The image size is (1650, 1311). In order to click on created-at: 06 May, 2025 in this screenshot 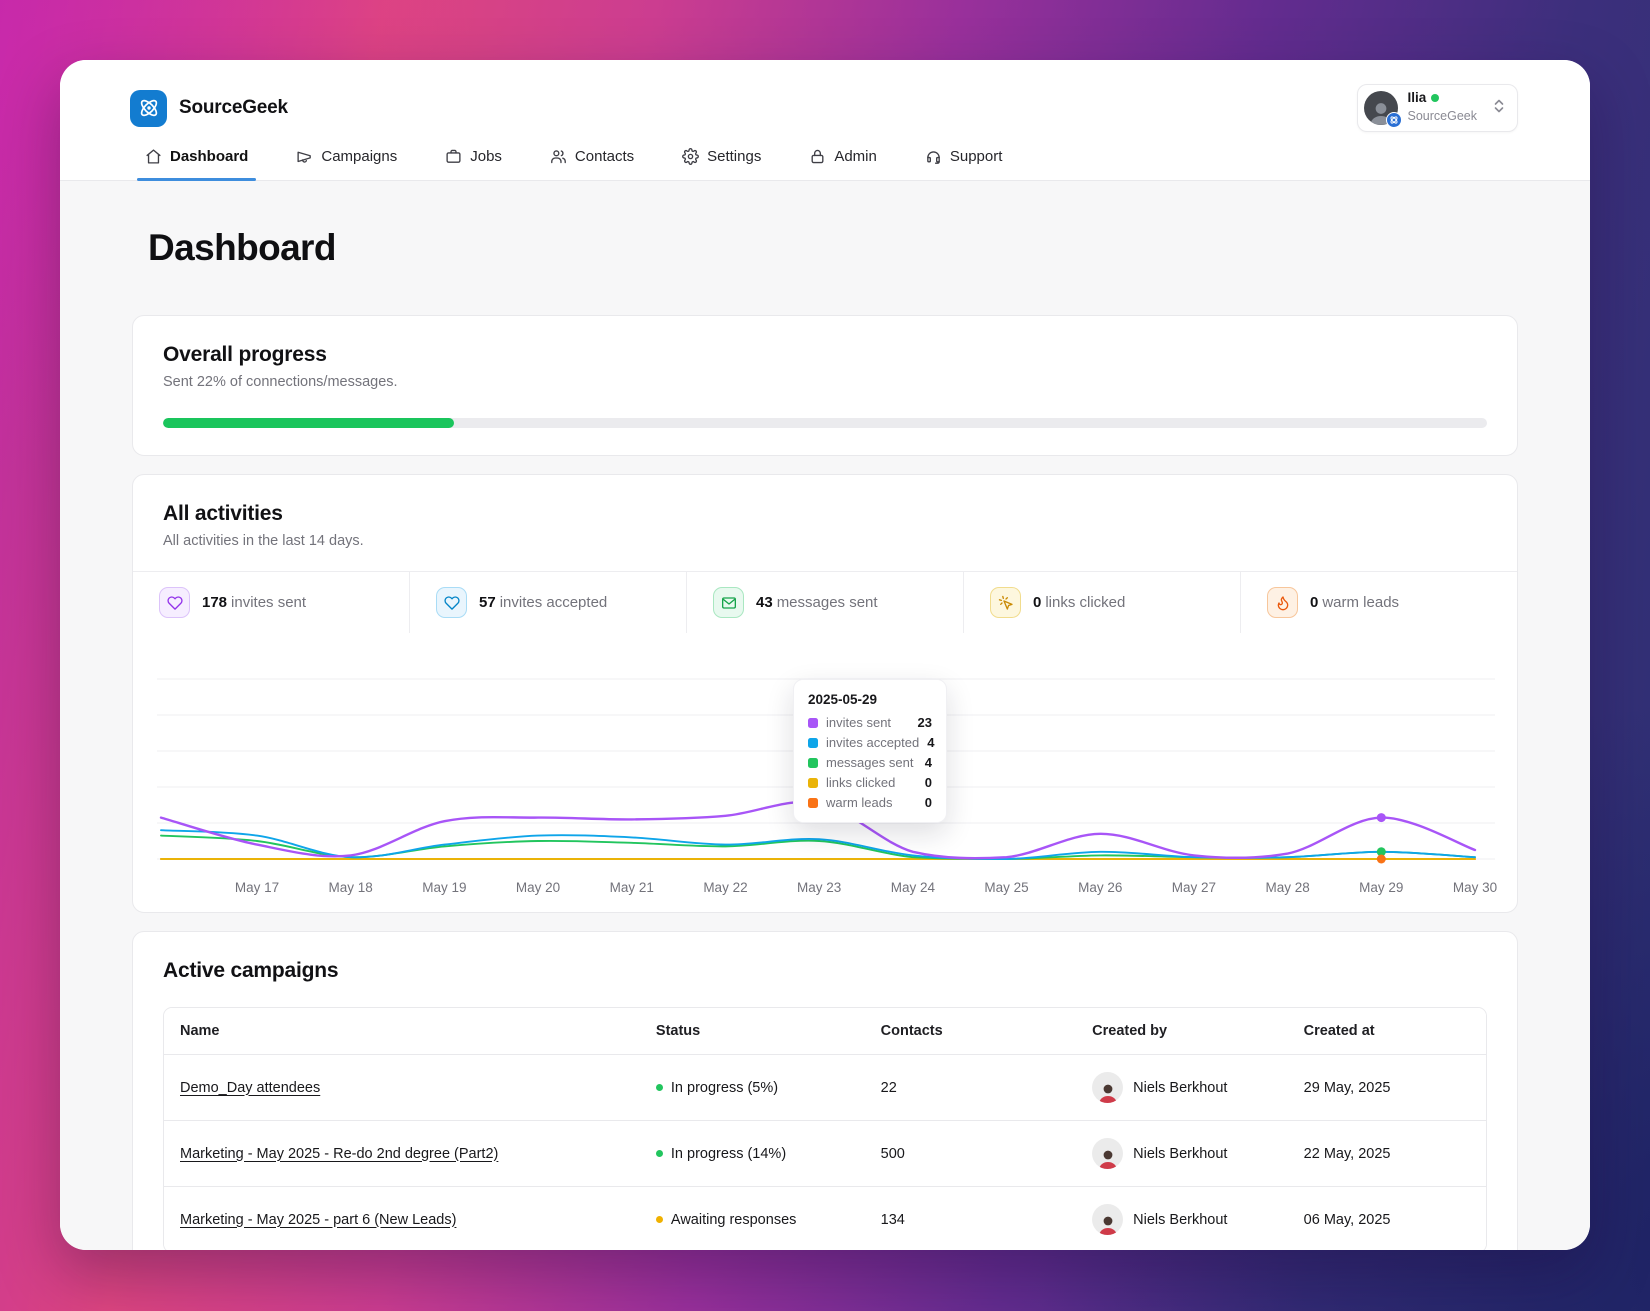, I will do `click(1386, 1218)`.